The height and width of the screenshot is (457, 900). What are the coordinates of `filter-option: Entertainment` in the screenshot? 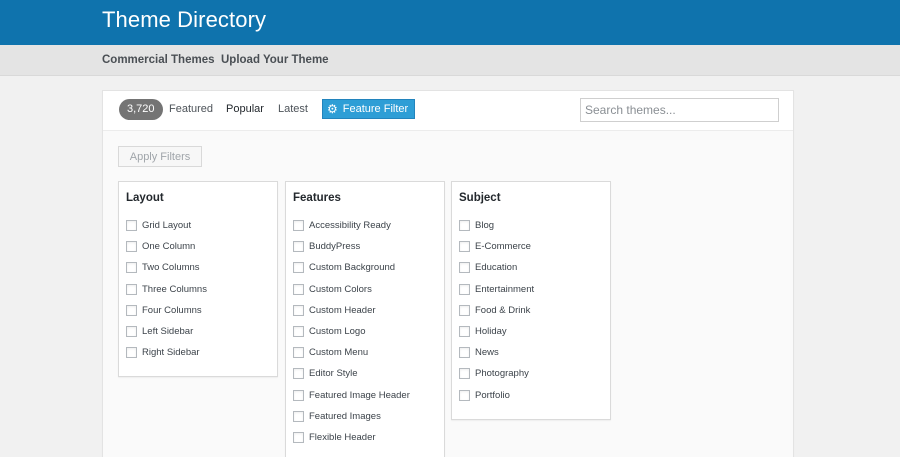 It's located at (496, 289).